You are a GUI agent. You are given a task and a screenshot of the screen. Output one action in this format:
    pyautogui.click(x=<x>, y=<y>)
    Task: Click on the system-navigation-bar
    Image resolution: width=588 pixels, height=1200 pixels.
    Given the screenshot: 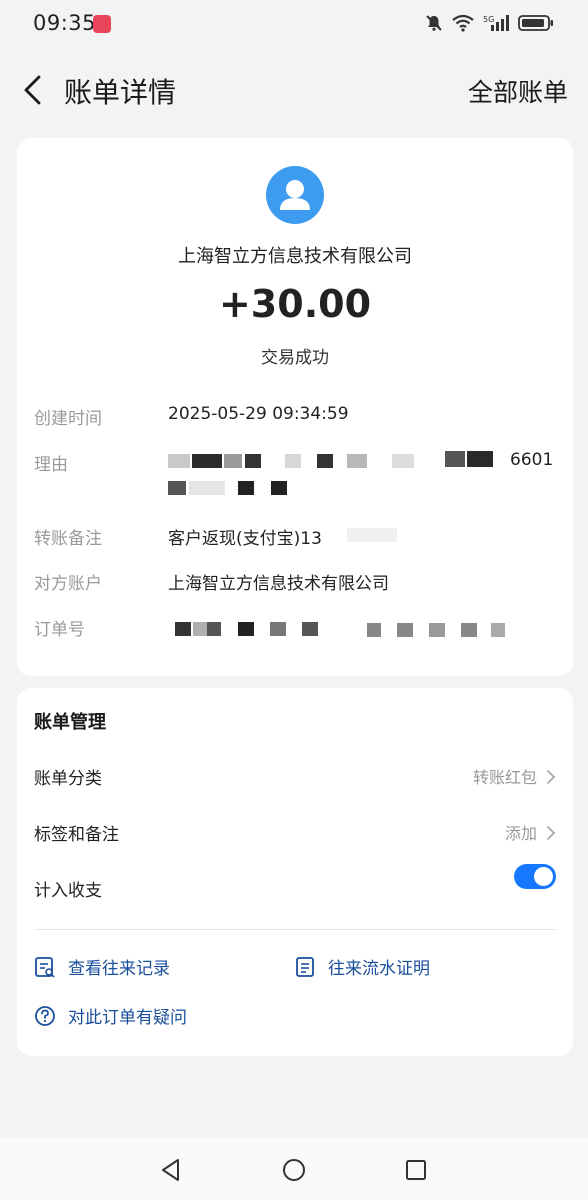 What is the action you would take?
    pyautogui.click(x=294, y=1169)
    